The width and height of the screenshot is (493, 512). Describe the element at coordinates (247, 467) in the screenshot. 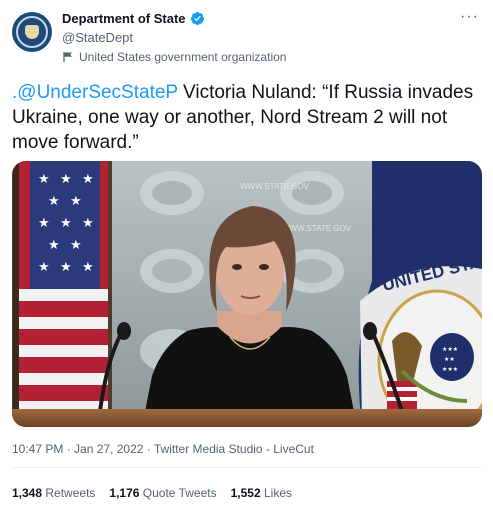

I see `divider` at that location.